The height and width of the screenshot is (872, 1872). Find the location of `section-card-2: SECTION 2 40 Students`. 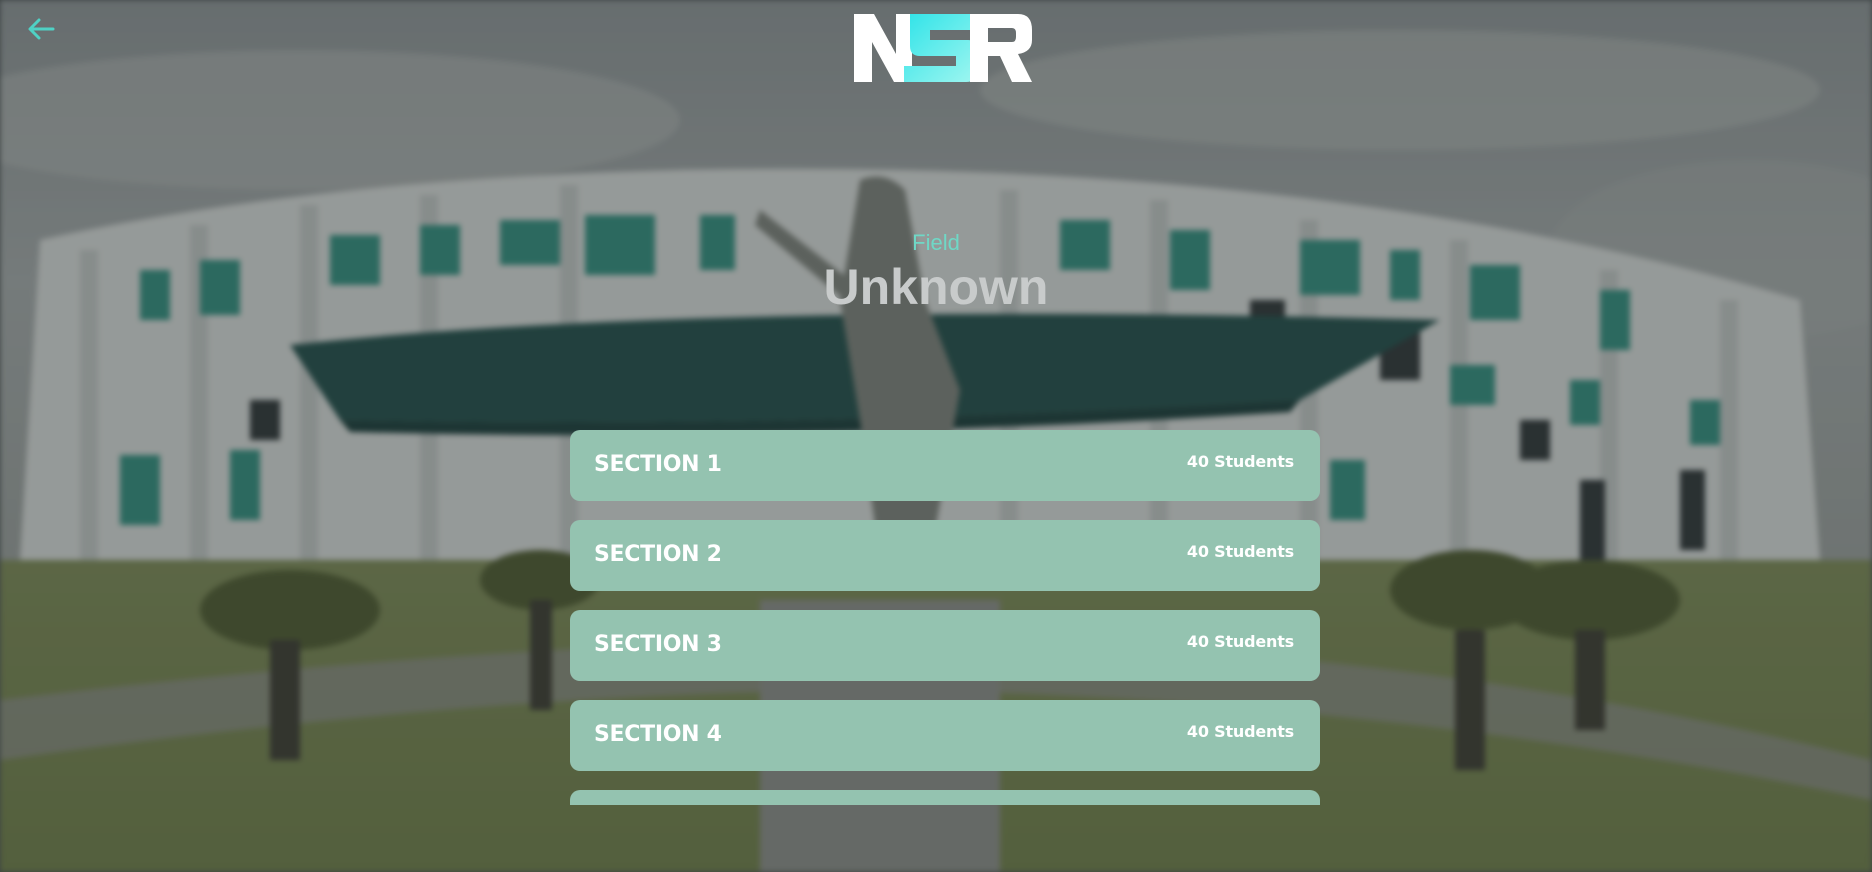

section-card-2: SECTION 2 40 Students is located at coordinates (945, 555).